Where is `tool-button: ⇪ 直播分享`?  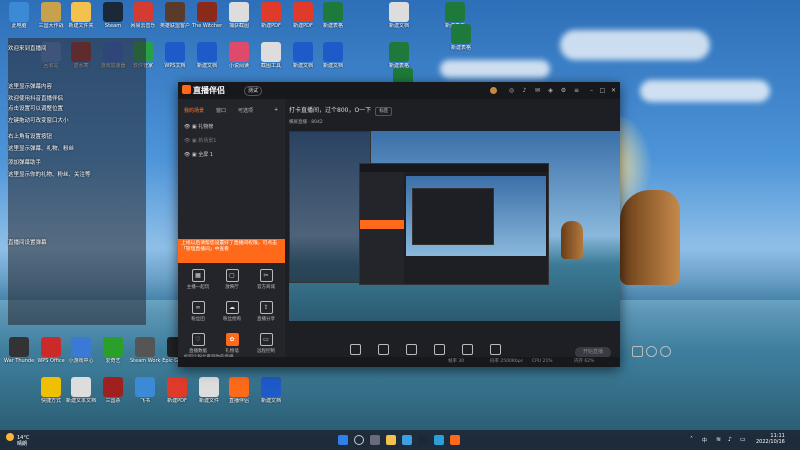 tool-button: ⇪ 直播分享 is located at coordinates (266, 311).